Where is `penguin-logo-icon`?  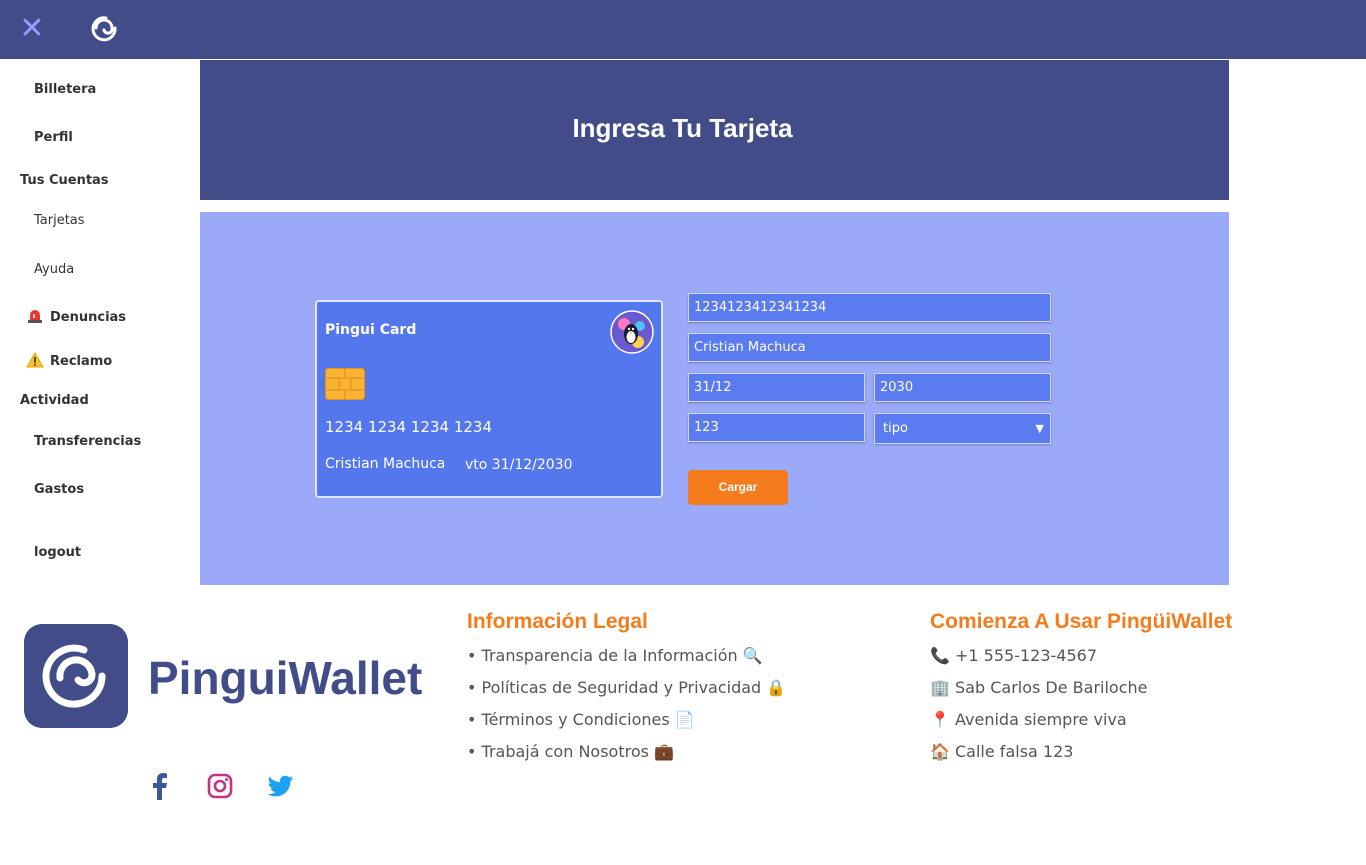
penguin-logo-icon is located at coordinates (632, 332).